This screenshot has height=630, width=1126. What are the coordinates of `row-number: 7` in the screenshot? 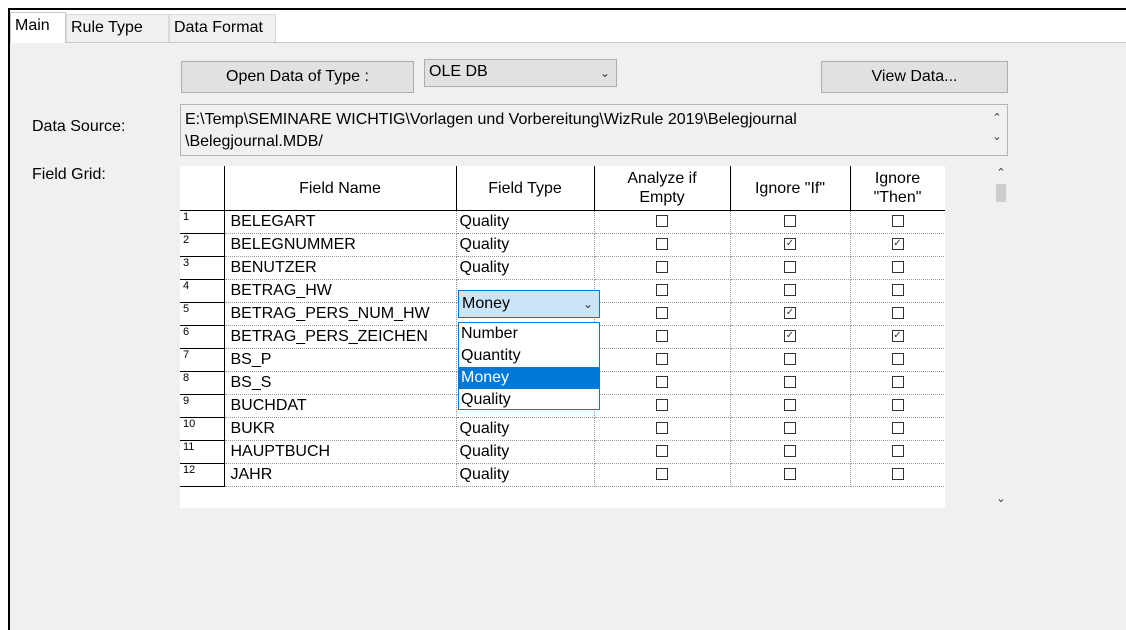 It's located at (202, 360).